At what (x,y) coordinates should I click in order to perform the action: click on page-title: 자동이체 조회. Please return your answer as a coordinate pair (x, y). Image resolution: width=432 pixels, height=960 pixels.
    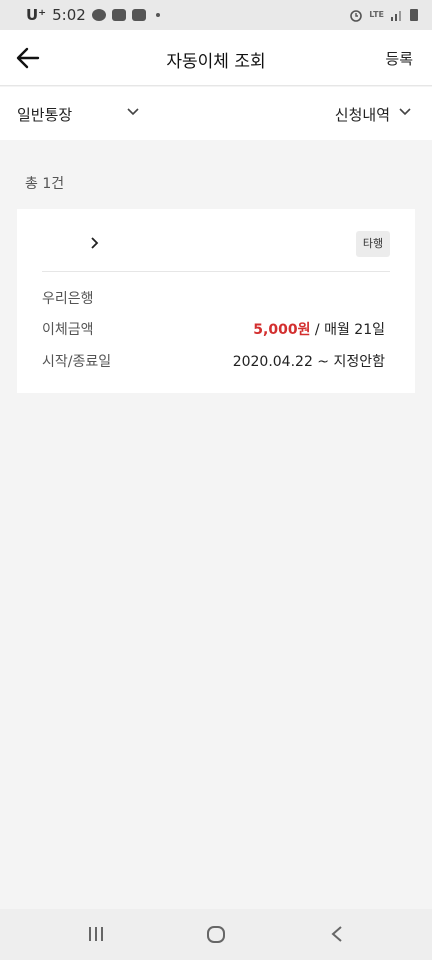
    Looking at the image, I should click on (216, 62).